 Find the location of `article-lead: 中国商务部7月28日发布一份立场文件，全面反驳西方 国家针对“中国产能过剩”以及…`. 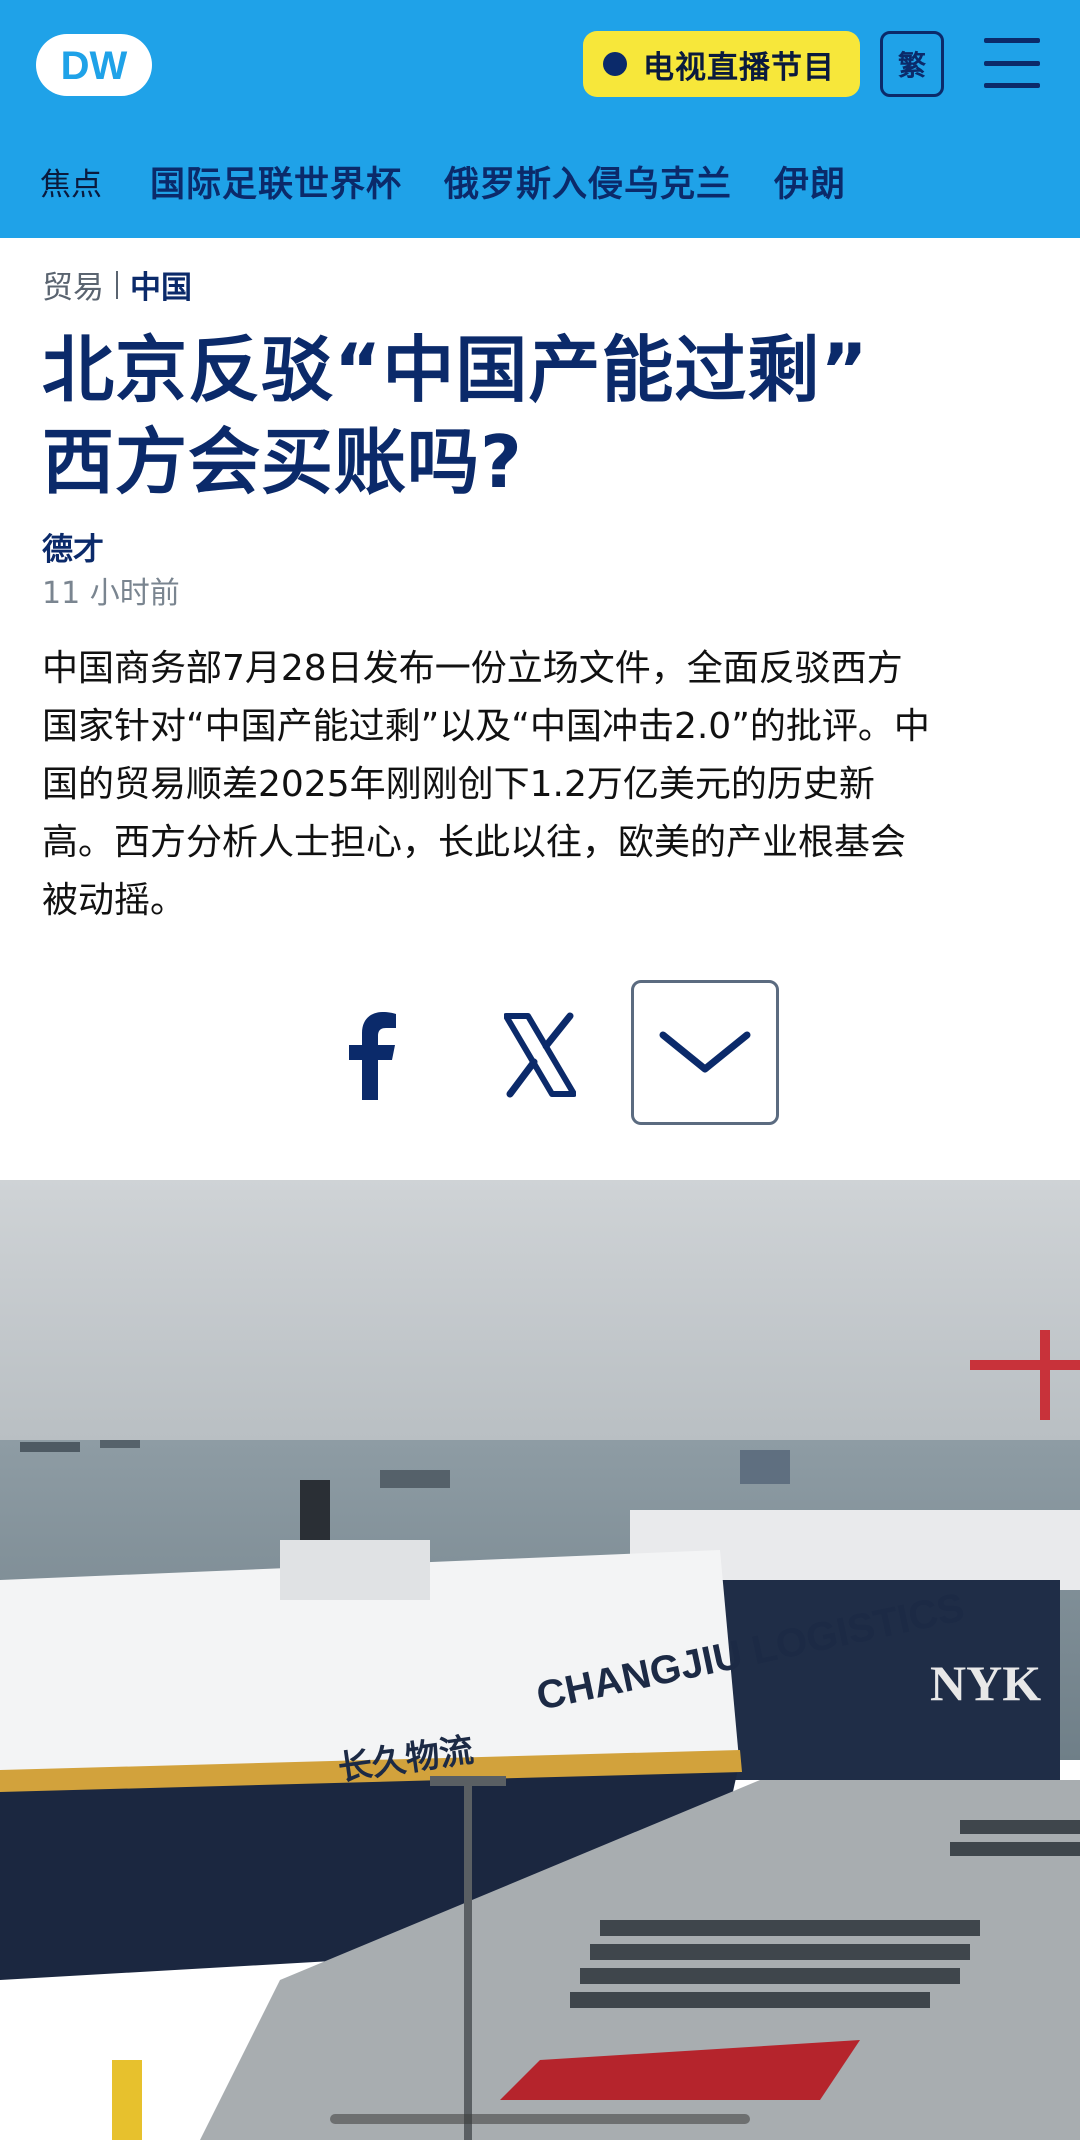

article-lead: 中国商务部7月28日发布一份立场文件，全面反驳西方 国家针对“中国产能过剩”以及… is located at coordinates (542, 785).